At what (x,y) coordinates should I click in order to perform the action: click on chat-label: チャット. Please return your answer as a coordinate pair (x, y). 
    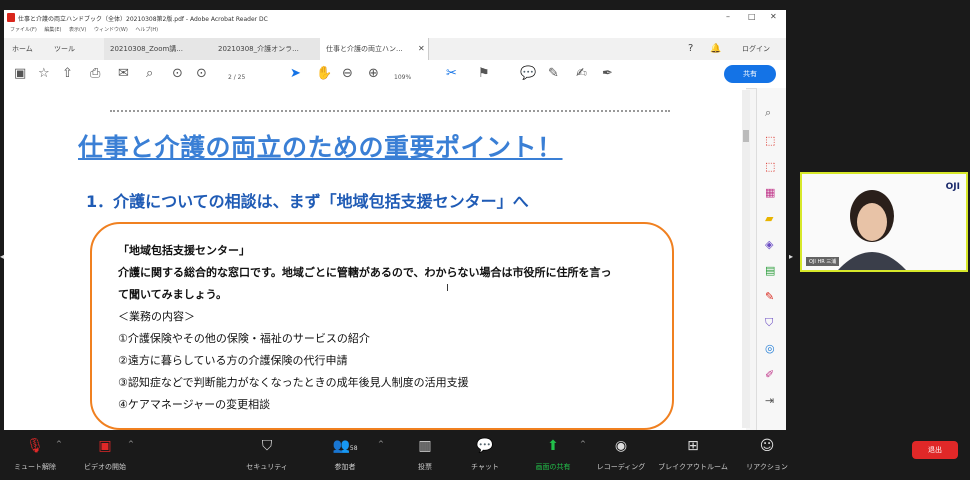
    Looking at the image, I should click on (485, 467).